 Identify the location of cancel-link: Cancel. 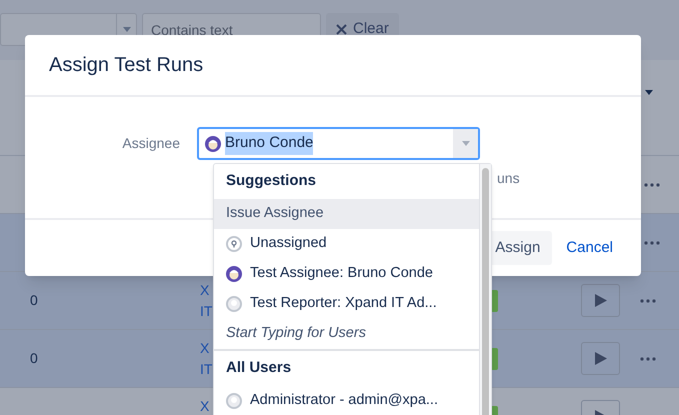
(589, 248).